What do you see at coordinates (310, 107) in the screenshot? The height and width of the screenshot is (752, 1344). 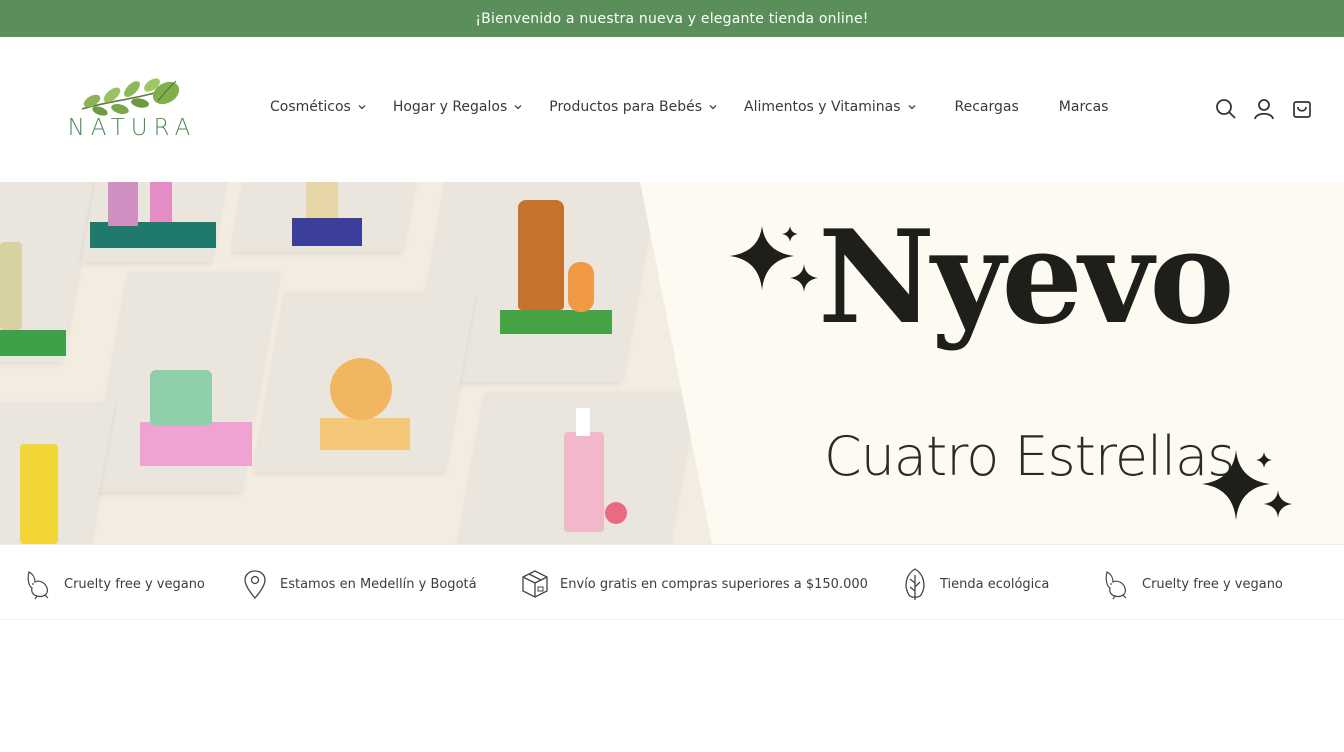 I see `nav-label: Cosméticos` at bounding box center [310, 107].